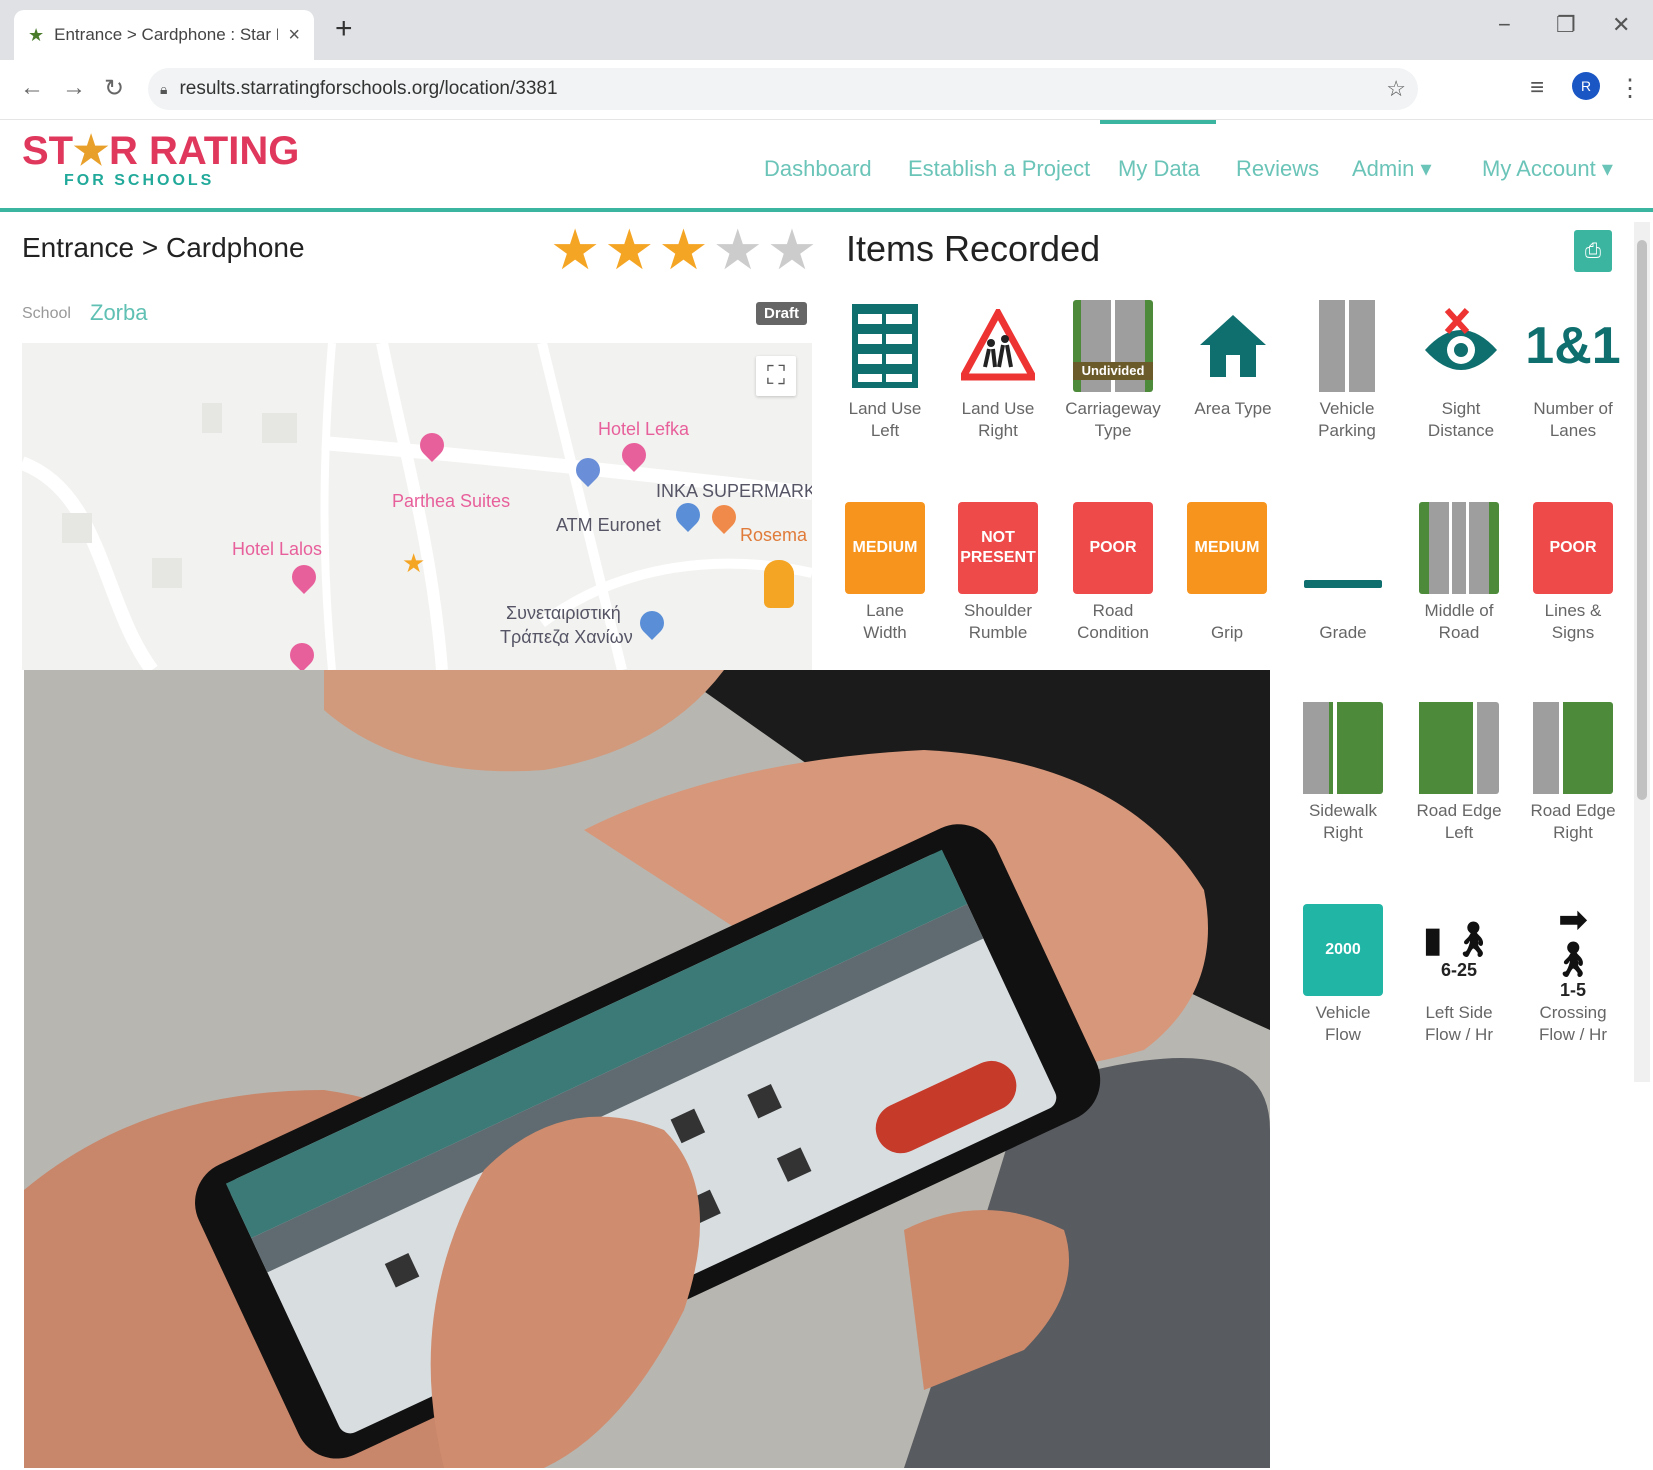 The width and height of the screenshot is (1653, 1470). What do you see at coordinates (608, 525) in the screenshot?
I see `map-label: ATM Euronet` at bounding box center [608, 525].